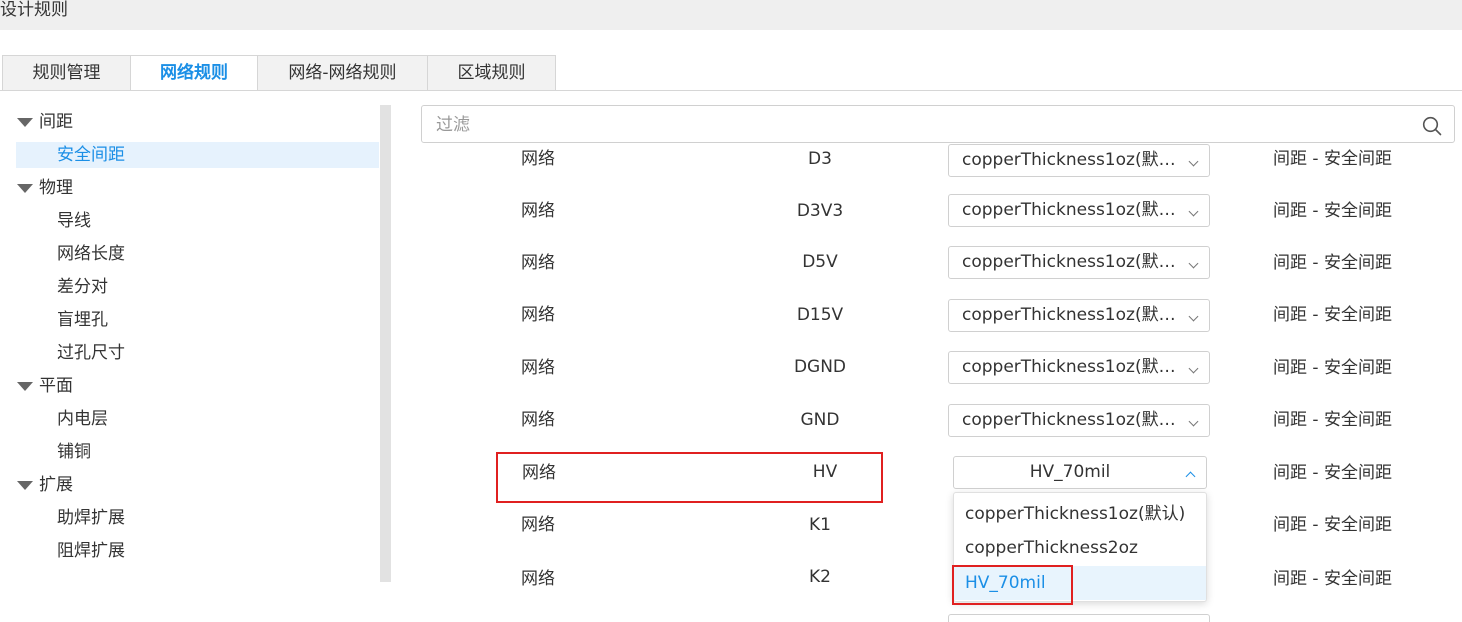 This screenshot has width=1462, height=622. What do you see at coordinates (91, 551) in the screenshot?
I see `tree-item-label: 阻焊扩展` at bounding box center [91, 551].